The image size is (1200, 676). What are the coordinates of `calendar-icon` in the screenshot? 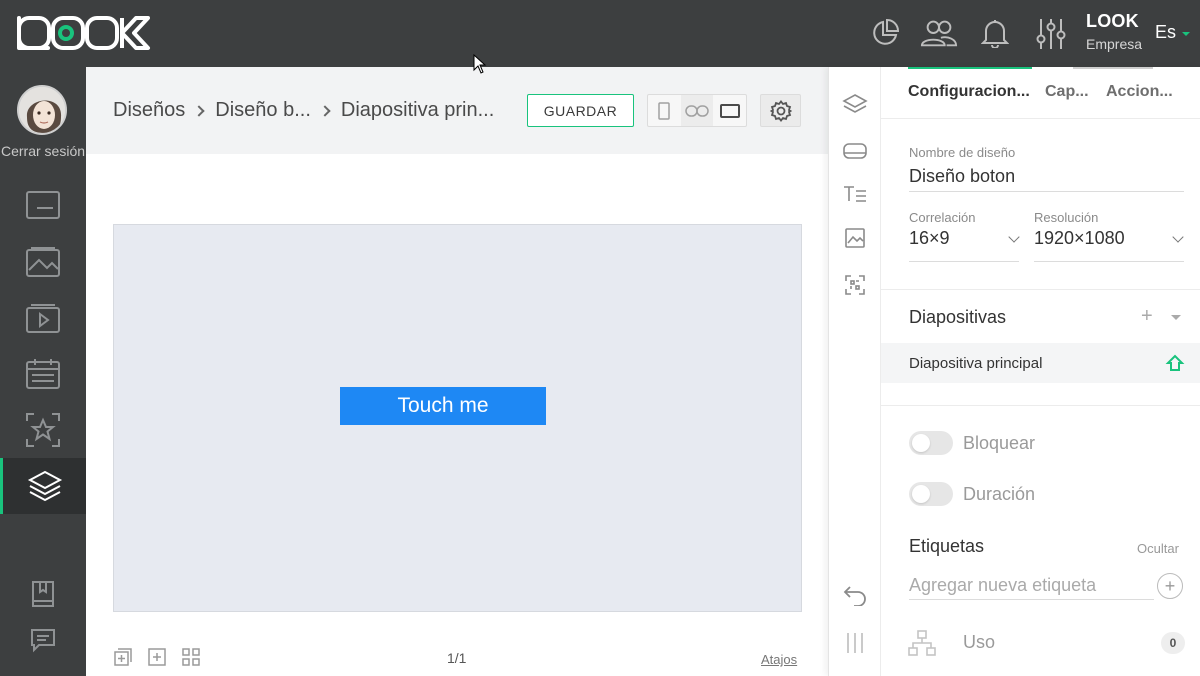 It's located at (43, 374).